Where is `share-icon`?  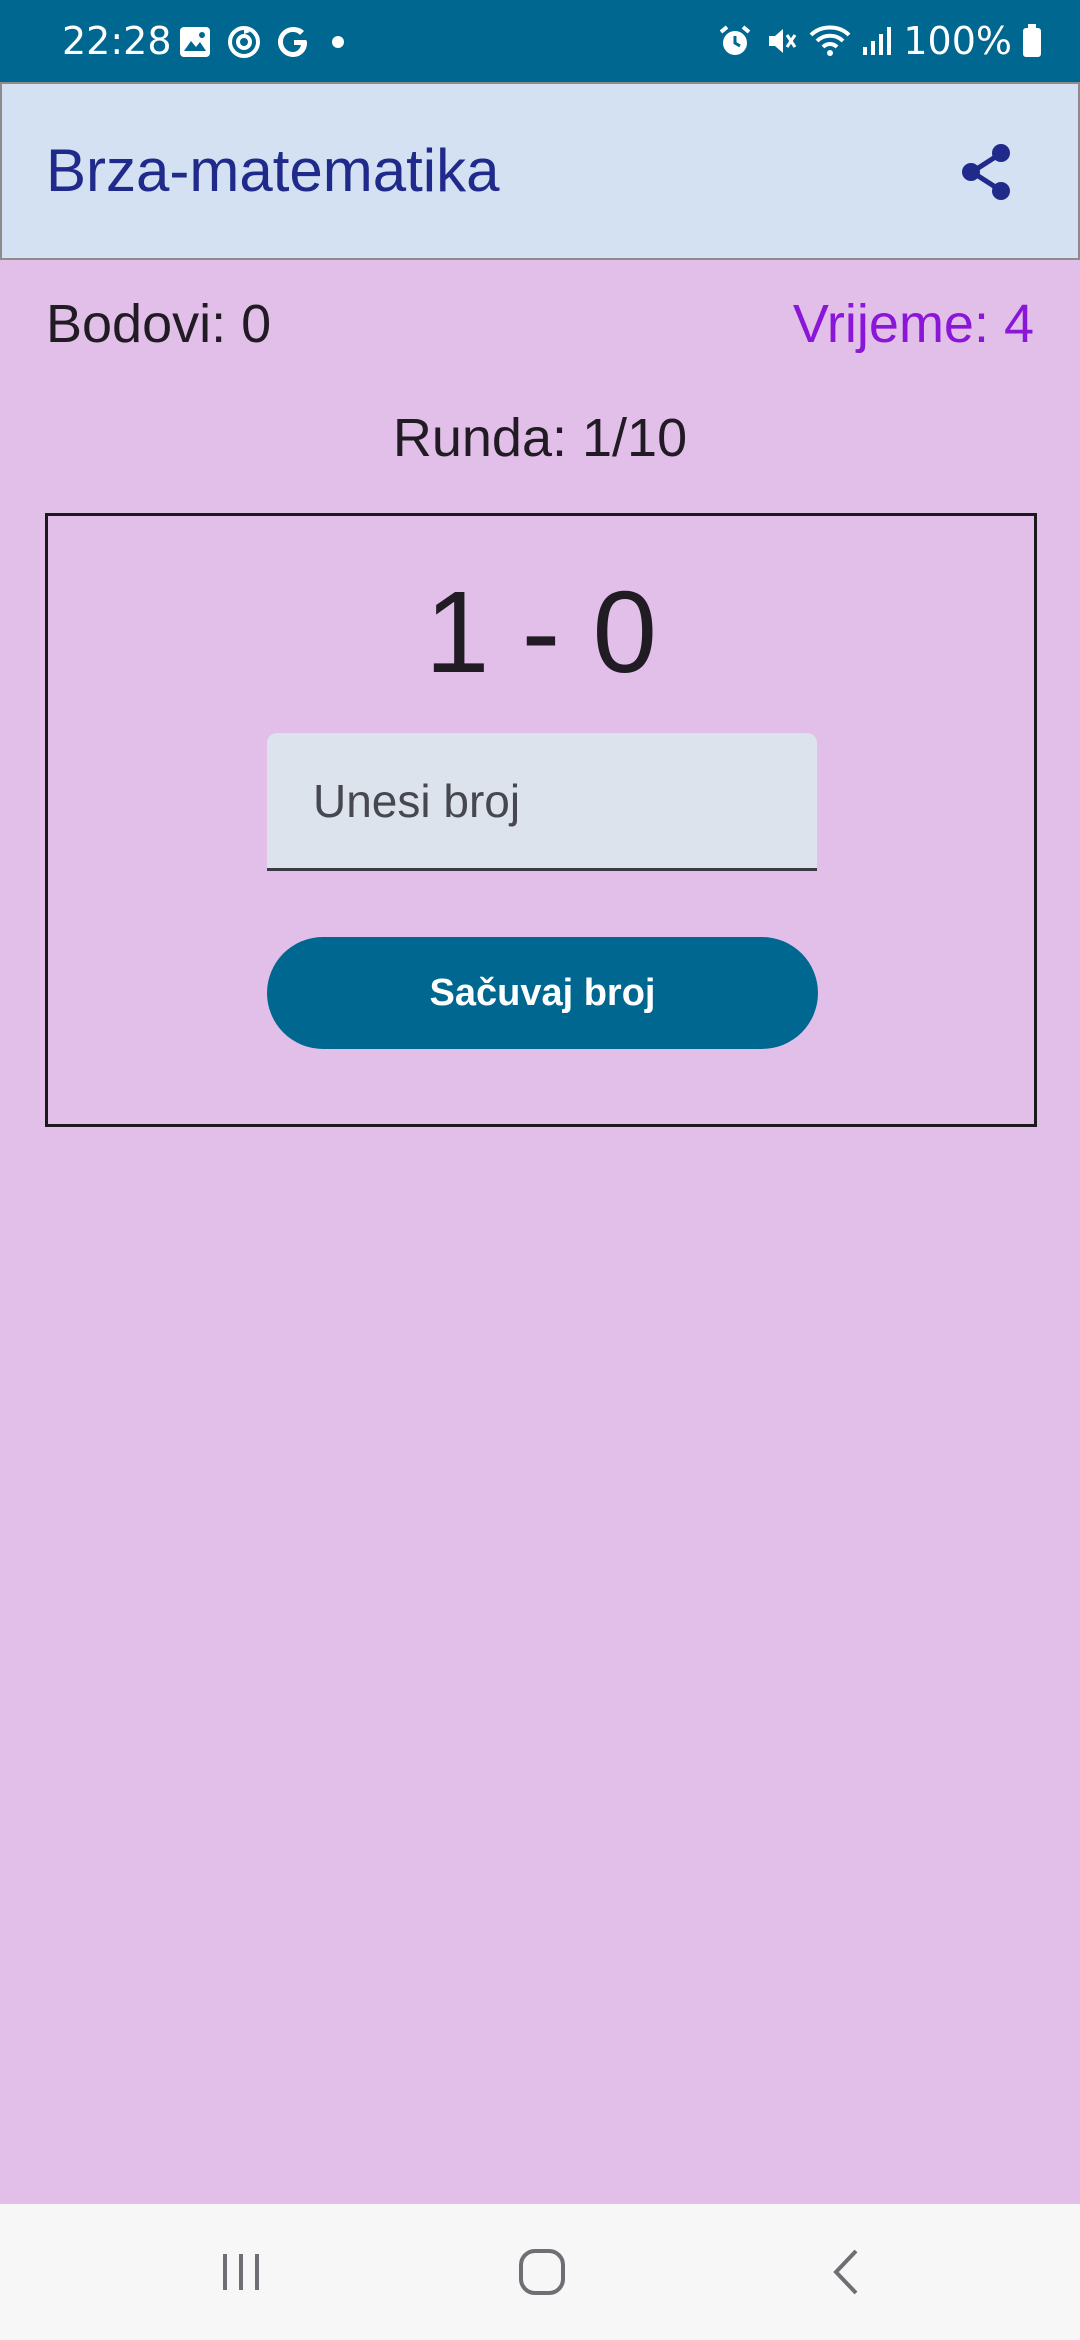
share-icon is located at coordinates (986, 172).